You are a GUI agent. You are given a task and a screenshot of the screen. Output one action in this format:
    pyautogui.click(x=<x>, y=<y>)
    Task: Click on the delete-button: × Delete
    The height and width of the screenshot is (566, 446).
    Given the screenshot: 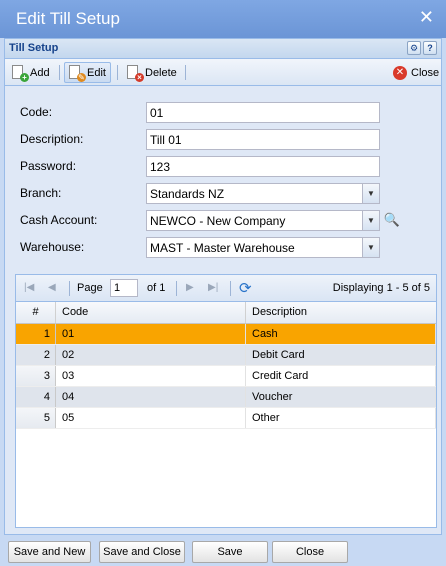 What is the action you would take?
    pyautogui.click(x=152, y=72)
    